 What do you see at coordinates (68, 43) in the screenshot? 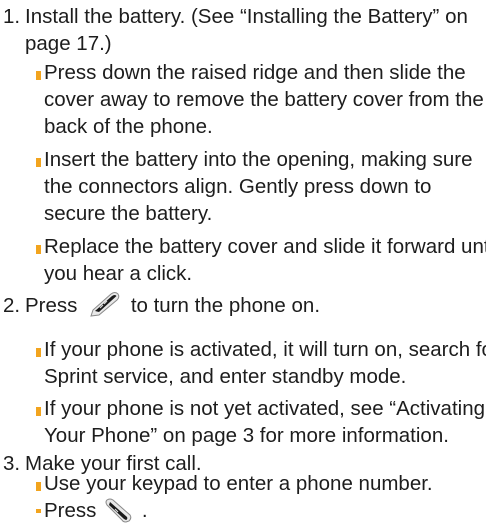
I see `step-1-text-line-2: page 17.)` at bounding box center [68, 43].